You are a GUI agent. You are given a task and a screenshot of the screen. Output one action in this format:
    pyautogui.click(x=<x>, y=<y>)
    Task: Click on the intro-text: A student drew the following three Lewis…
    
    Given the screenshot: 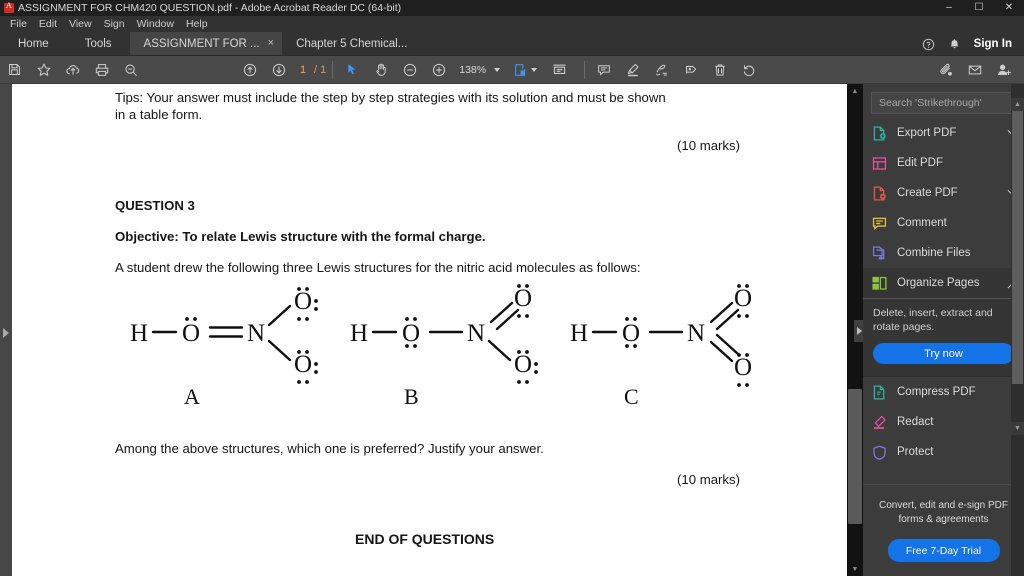 What is the action you would take?
    pyautogui.click(x=378, y=267)
    